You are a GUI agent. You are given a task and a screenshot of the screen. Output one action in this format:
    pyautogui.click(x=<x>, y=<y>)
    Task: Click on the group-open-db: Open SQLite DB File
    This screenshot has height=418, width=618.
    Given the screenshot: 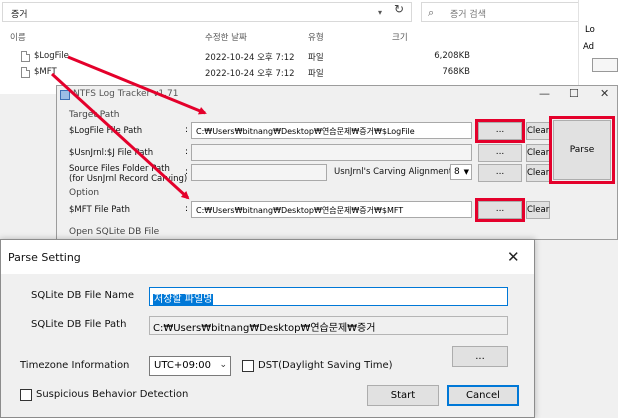 What is the action you would take?
    pyautogui.click(x=114, y=232)
    